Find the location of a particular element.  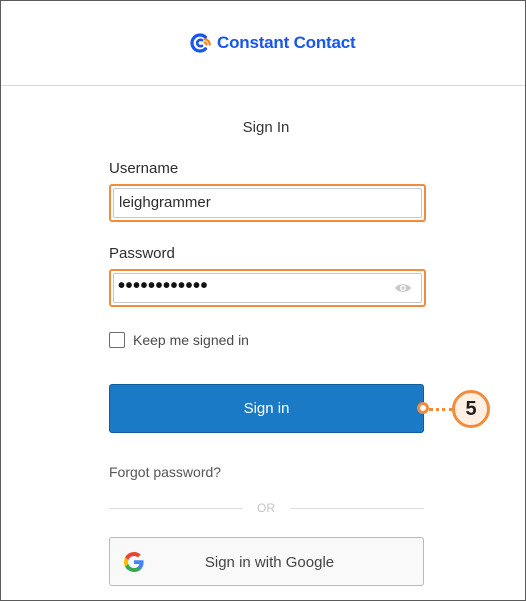

divider-line-right is located at coordinates (357, 508).